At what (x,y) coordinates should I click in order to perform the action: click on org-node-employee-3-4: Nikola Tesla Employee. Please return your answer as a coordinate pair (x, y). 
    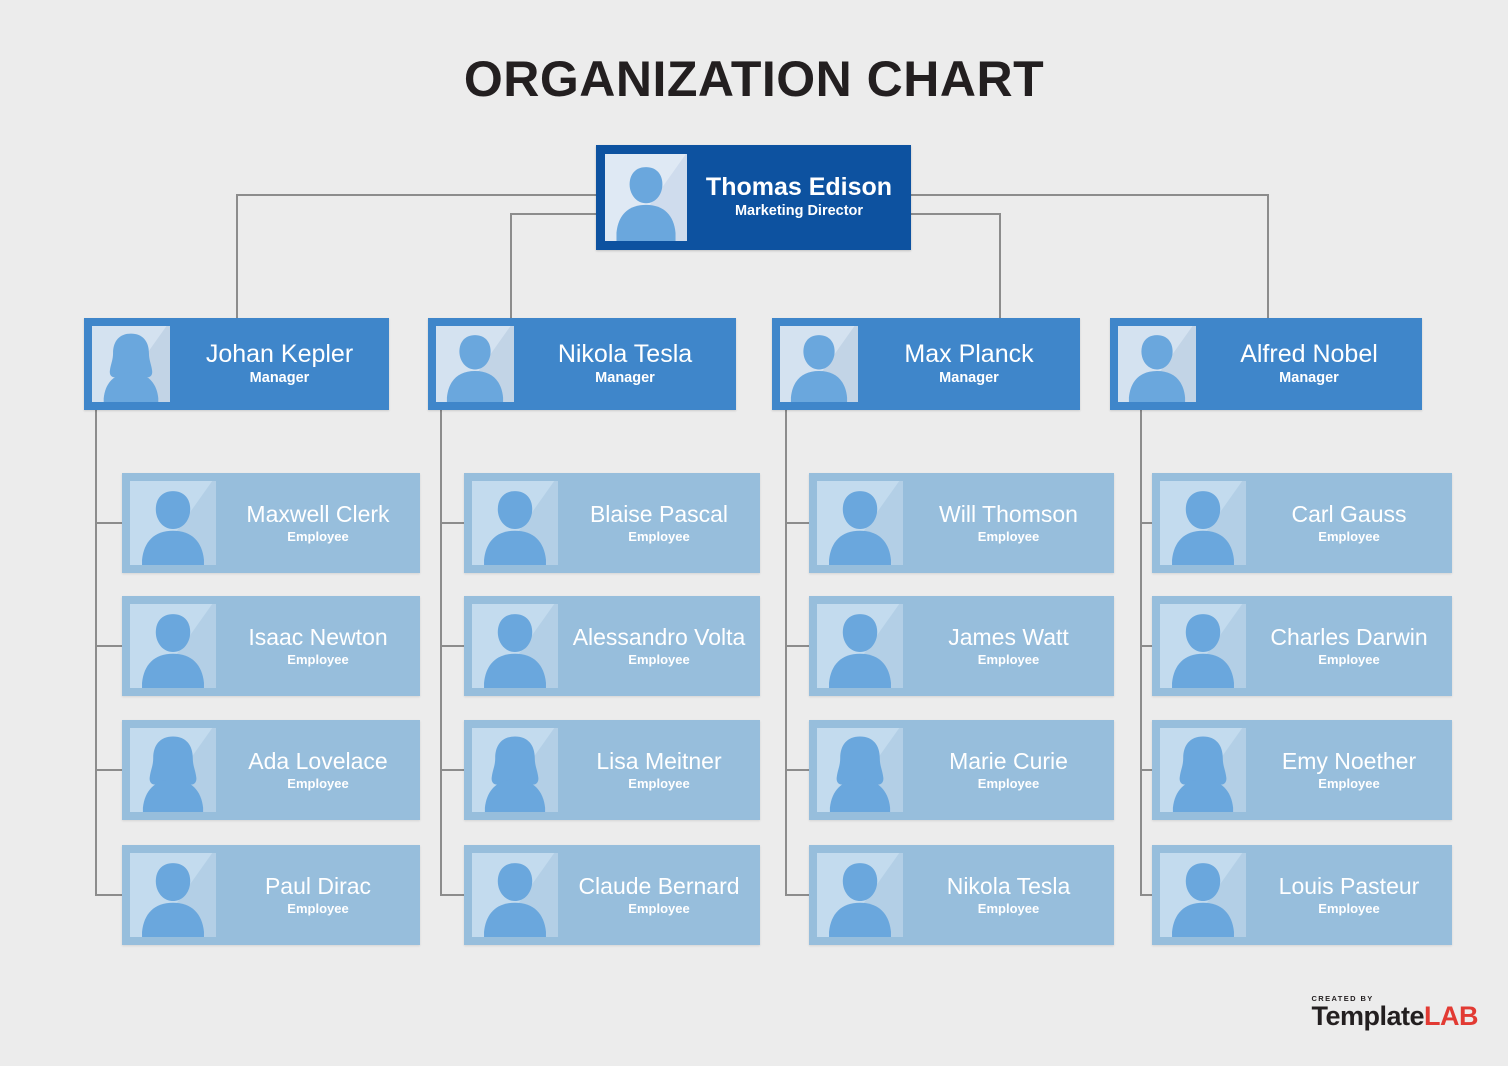
    Looking at the image, I should click on (961, 895).